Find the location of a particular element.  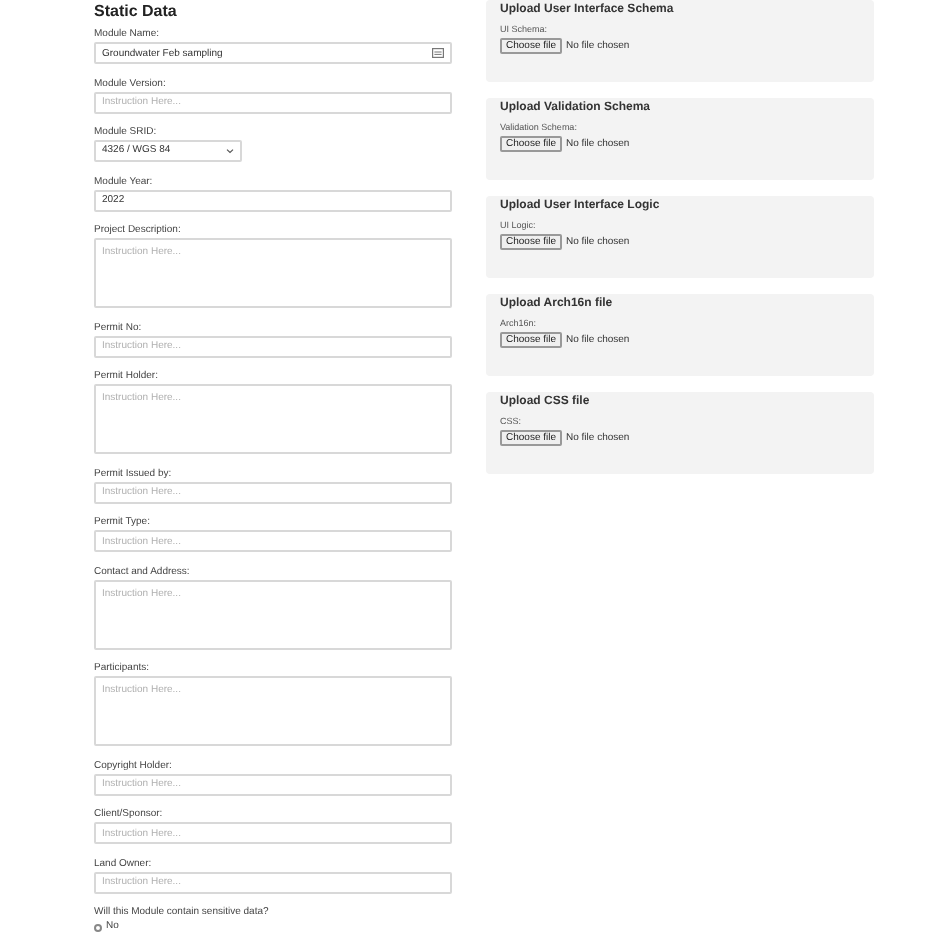

radio-button is located at coordinates (98, 927).